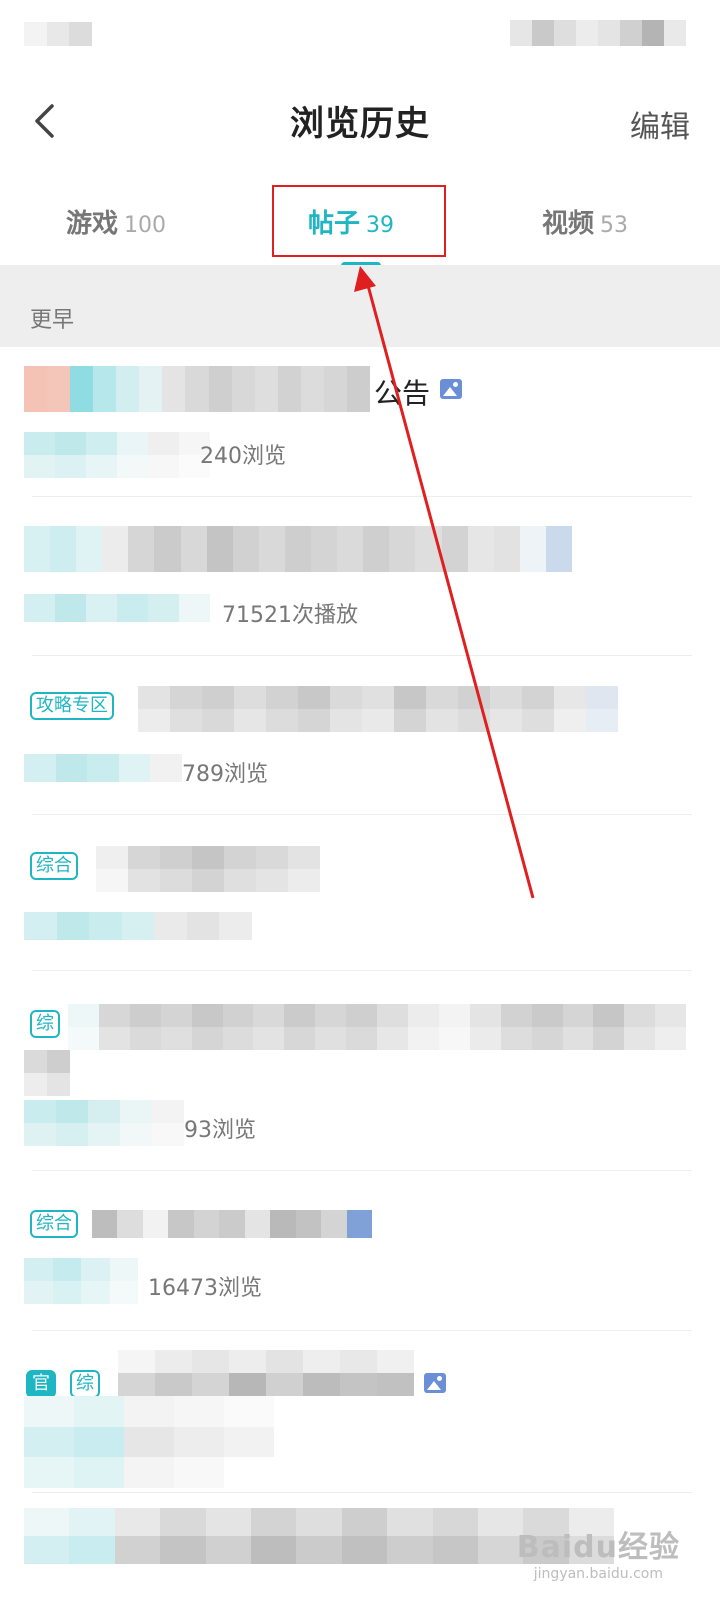 Image resolution: width=720 pixels, height=1600 pixels. What do you see at coordinates (598, 1574) in the screenshot?
I see `watermark-bottom: jingyan.baidu.com` at bounding box center [598, 1574].